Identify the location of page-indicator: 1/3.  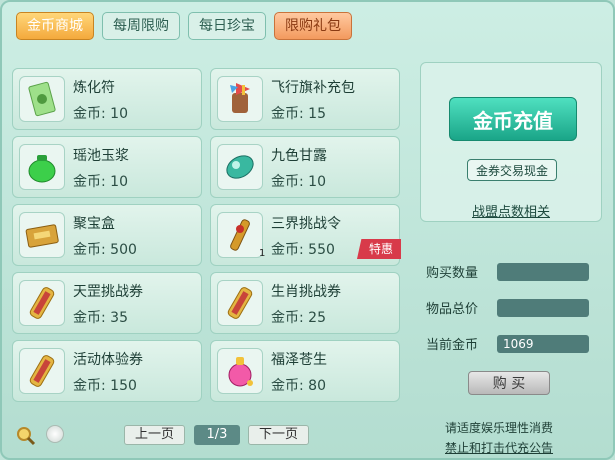
(217, 435).